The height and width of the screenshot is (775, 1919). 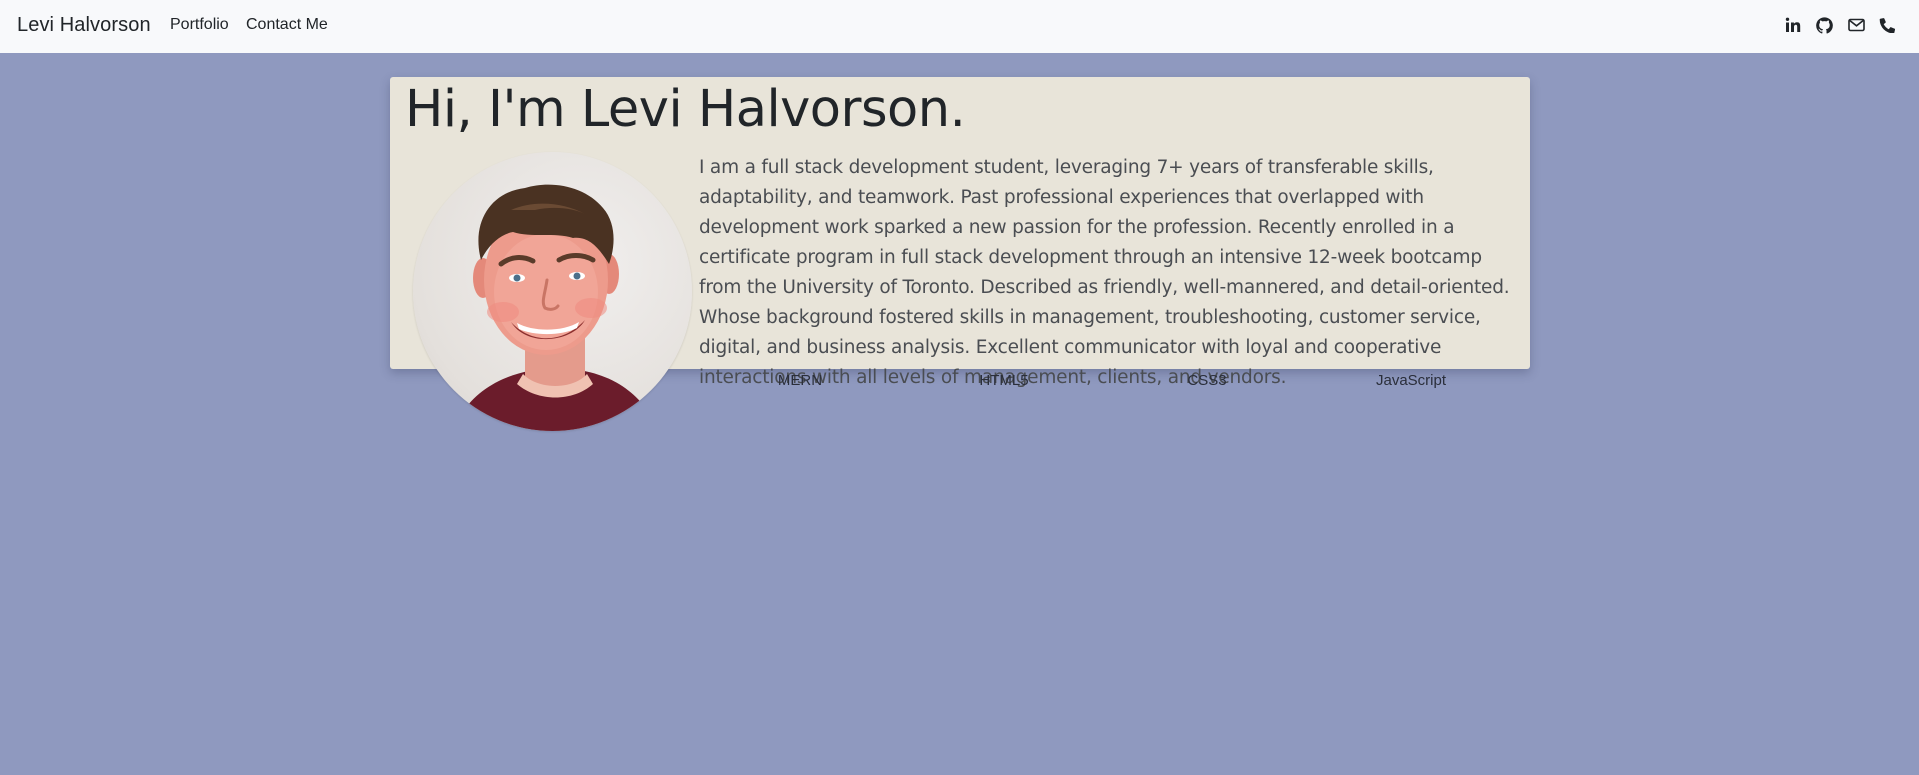 I want to click on profile-photo, so click(x=555, y=307).